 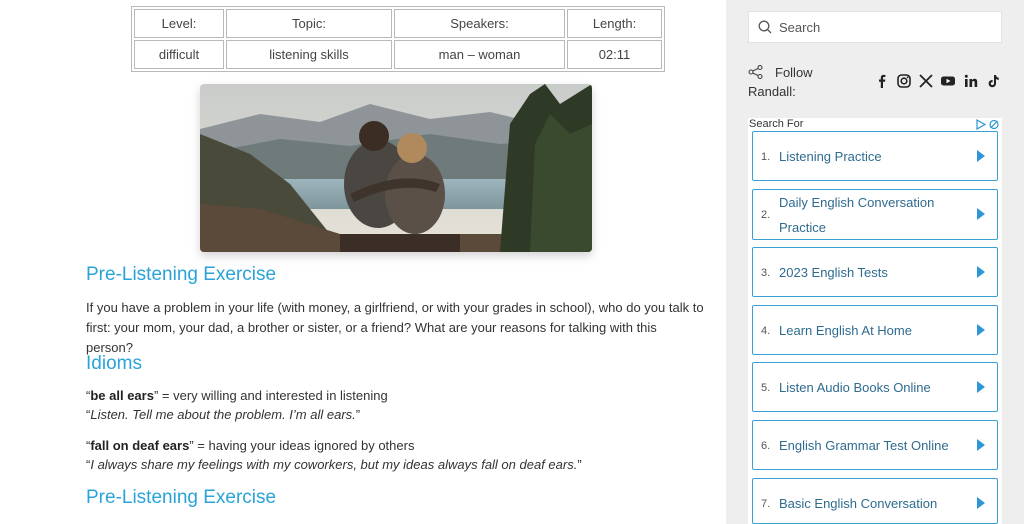 I want to click on ad-link-learn-english-at-home: 4. Learn English At Home, so click(x=875, y=330).